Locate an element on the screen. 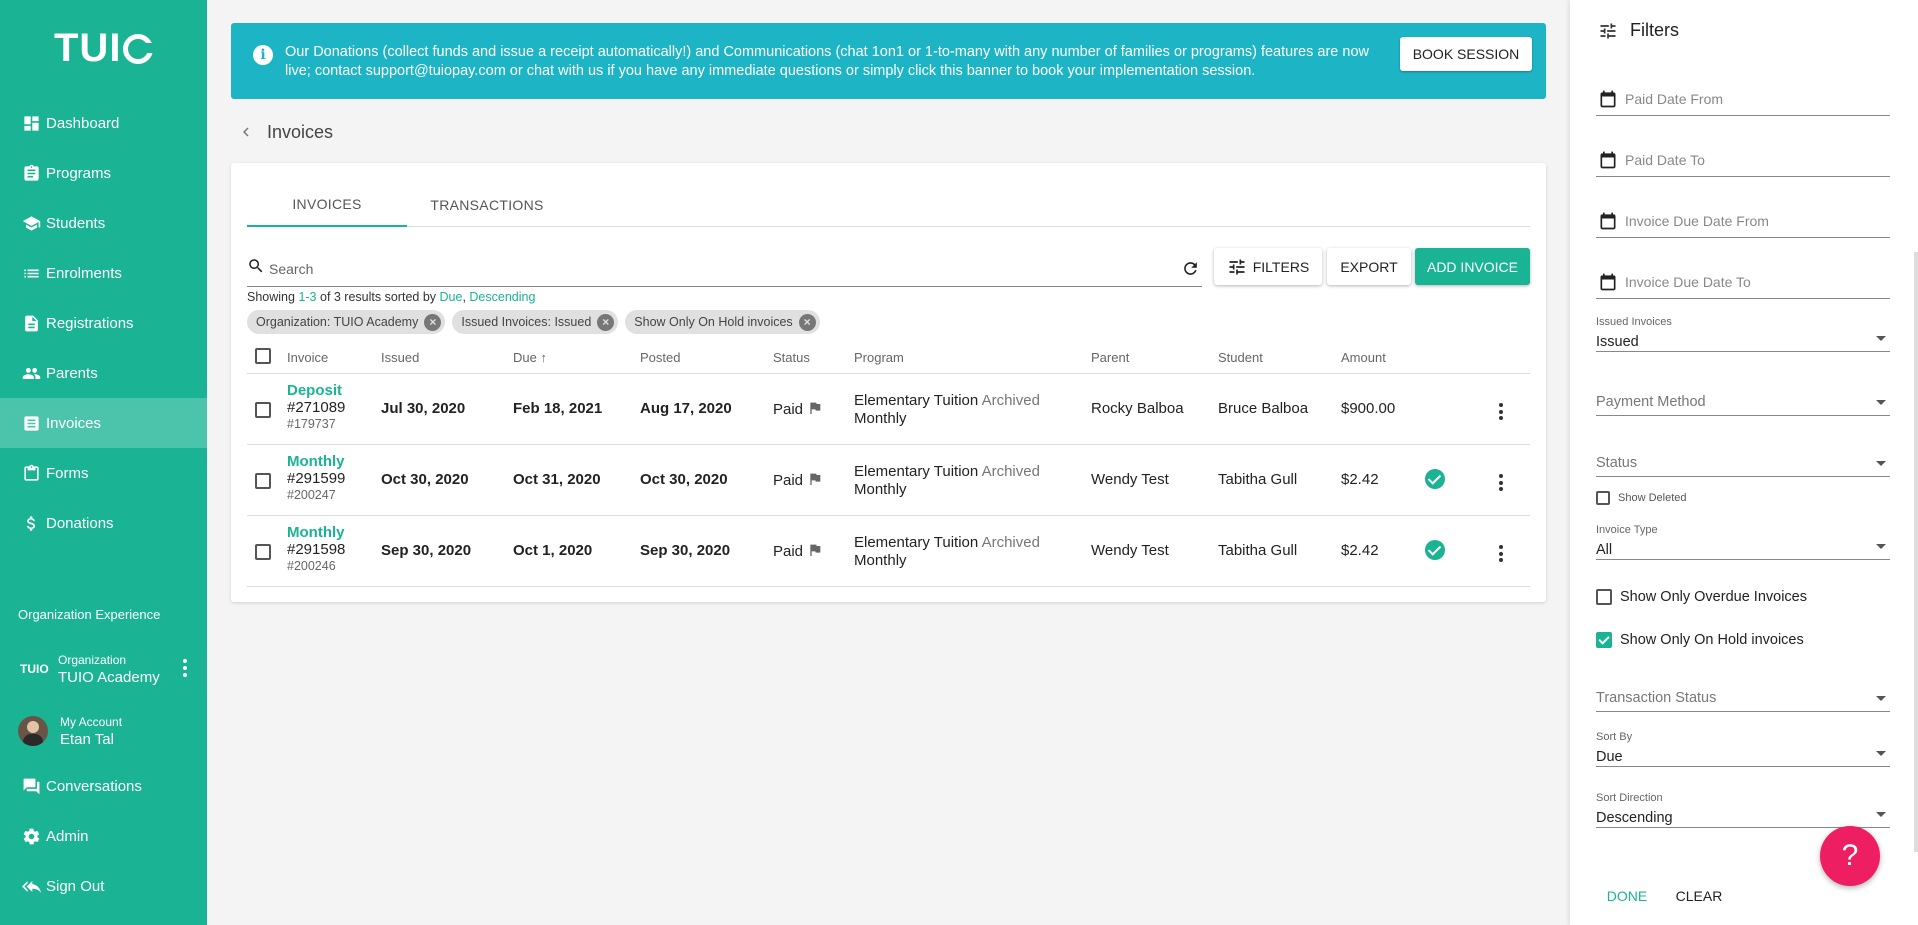 This screenshot has width=1918, height=925. col-status: Status is located at coordinates (791, 357).